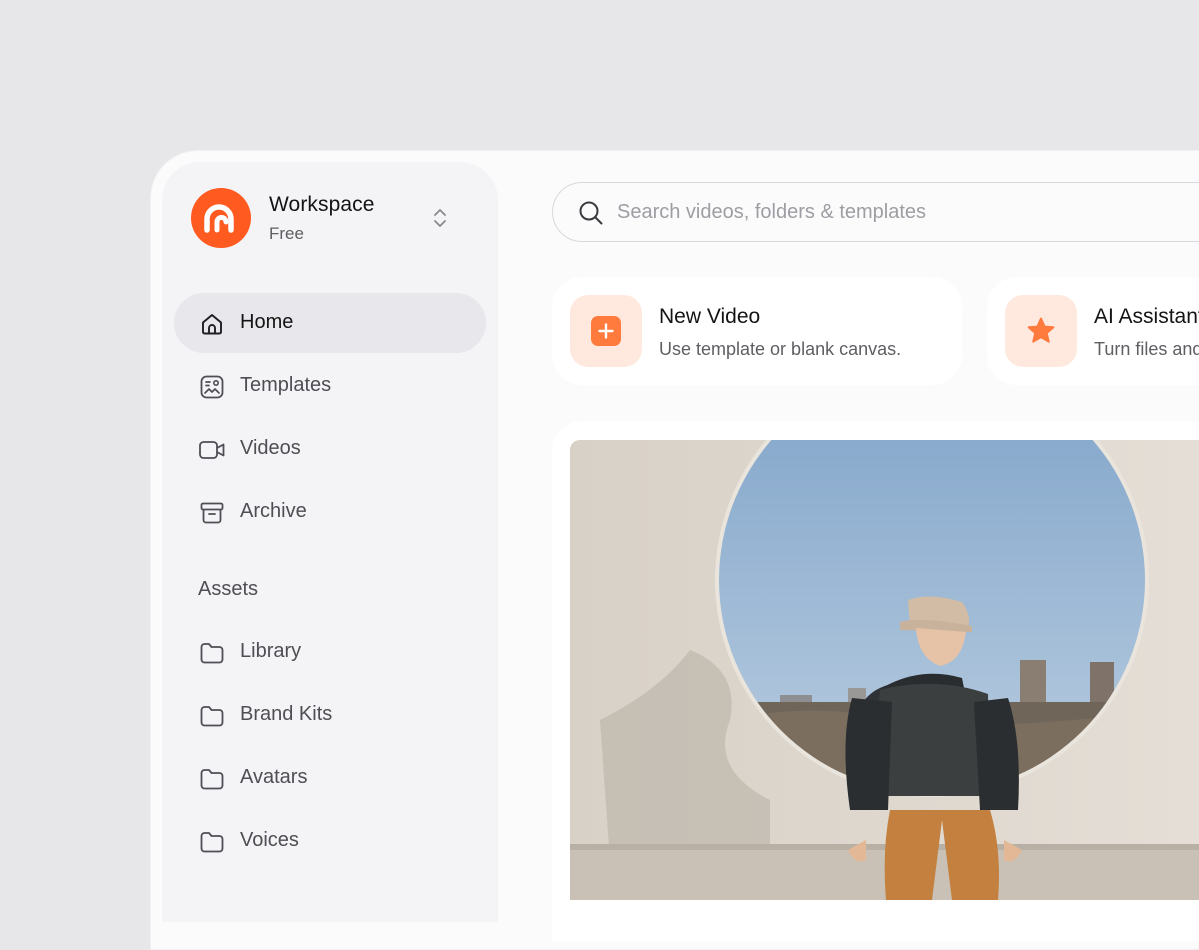 The height and width of the screenshot is (950, 1199). I want to click on sidebar-item-avatars: Avatars, so click(330, 778).